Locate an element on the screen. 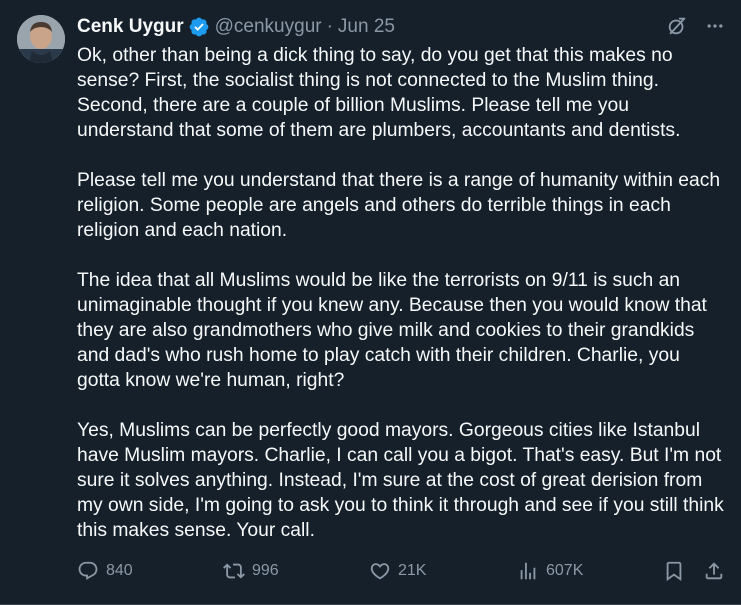 The height and width of the screenshot is (605, 741). views-chart-icon is located at coordinates (528, 571).